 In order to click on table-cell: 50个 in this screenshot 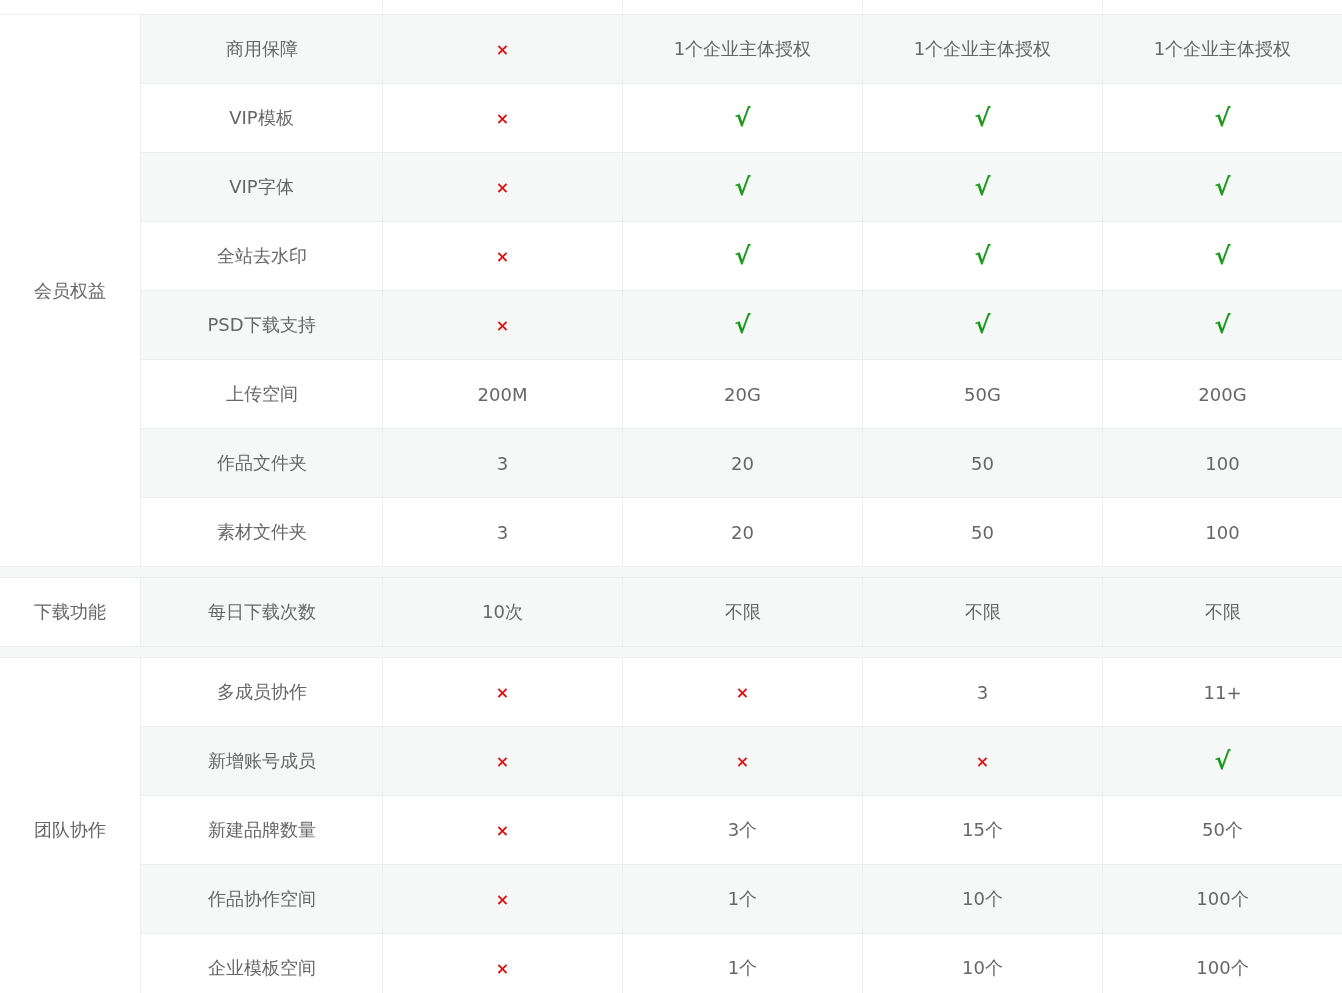, I will do `click(1222, 830)`.